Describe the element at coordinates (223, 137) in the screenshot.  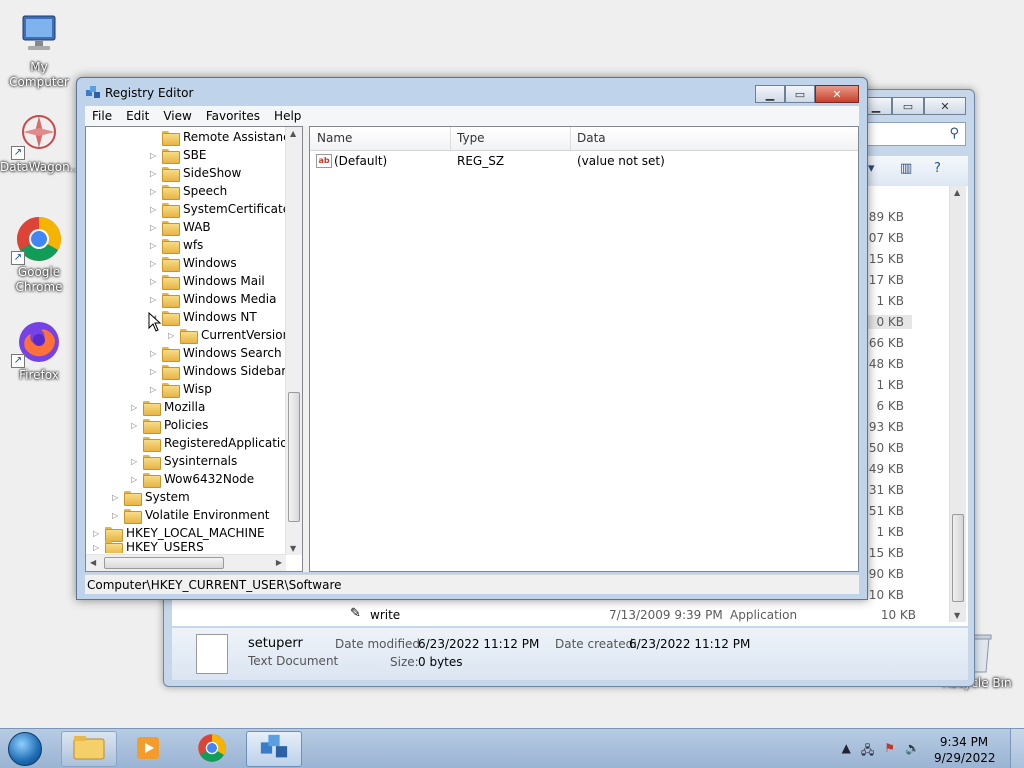
I see `tree-item: Remote Assistance` at that location.